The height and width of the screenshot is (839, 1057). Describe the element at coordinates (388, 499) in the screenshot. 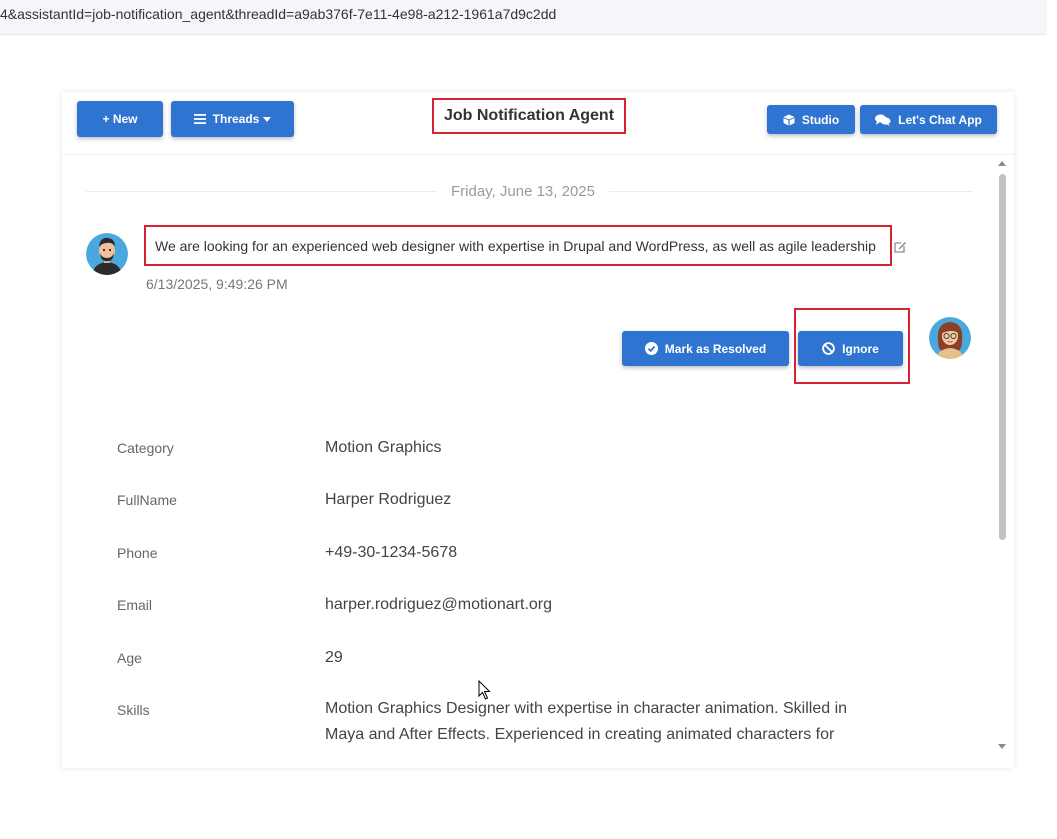

I see `detail-value-fullname: Harper Rodriguez` at that location.